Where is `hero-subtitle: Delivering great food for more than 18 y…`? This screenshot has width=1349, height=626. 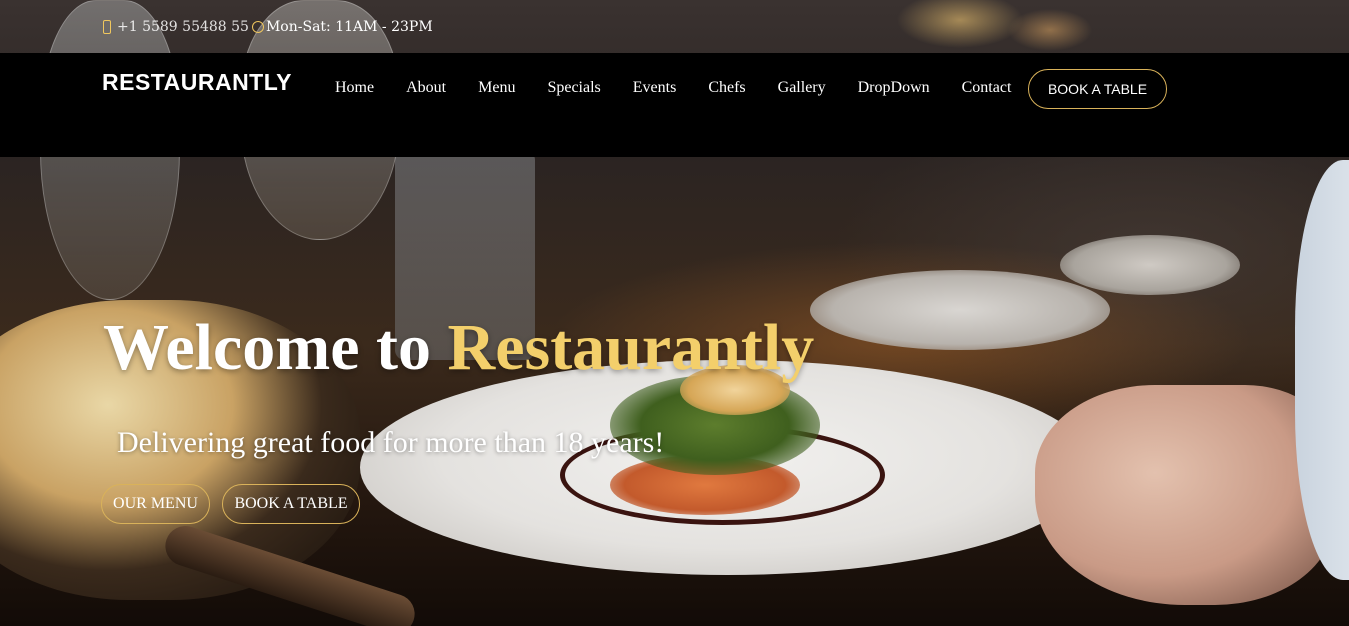 hero-subtitle: Delivering great food for more than 18 y… is located at coordinates (391, 442).